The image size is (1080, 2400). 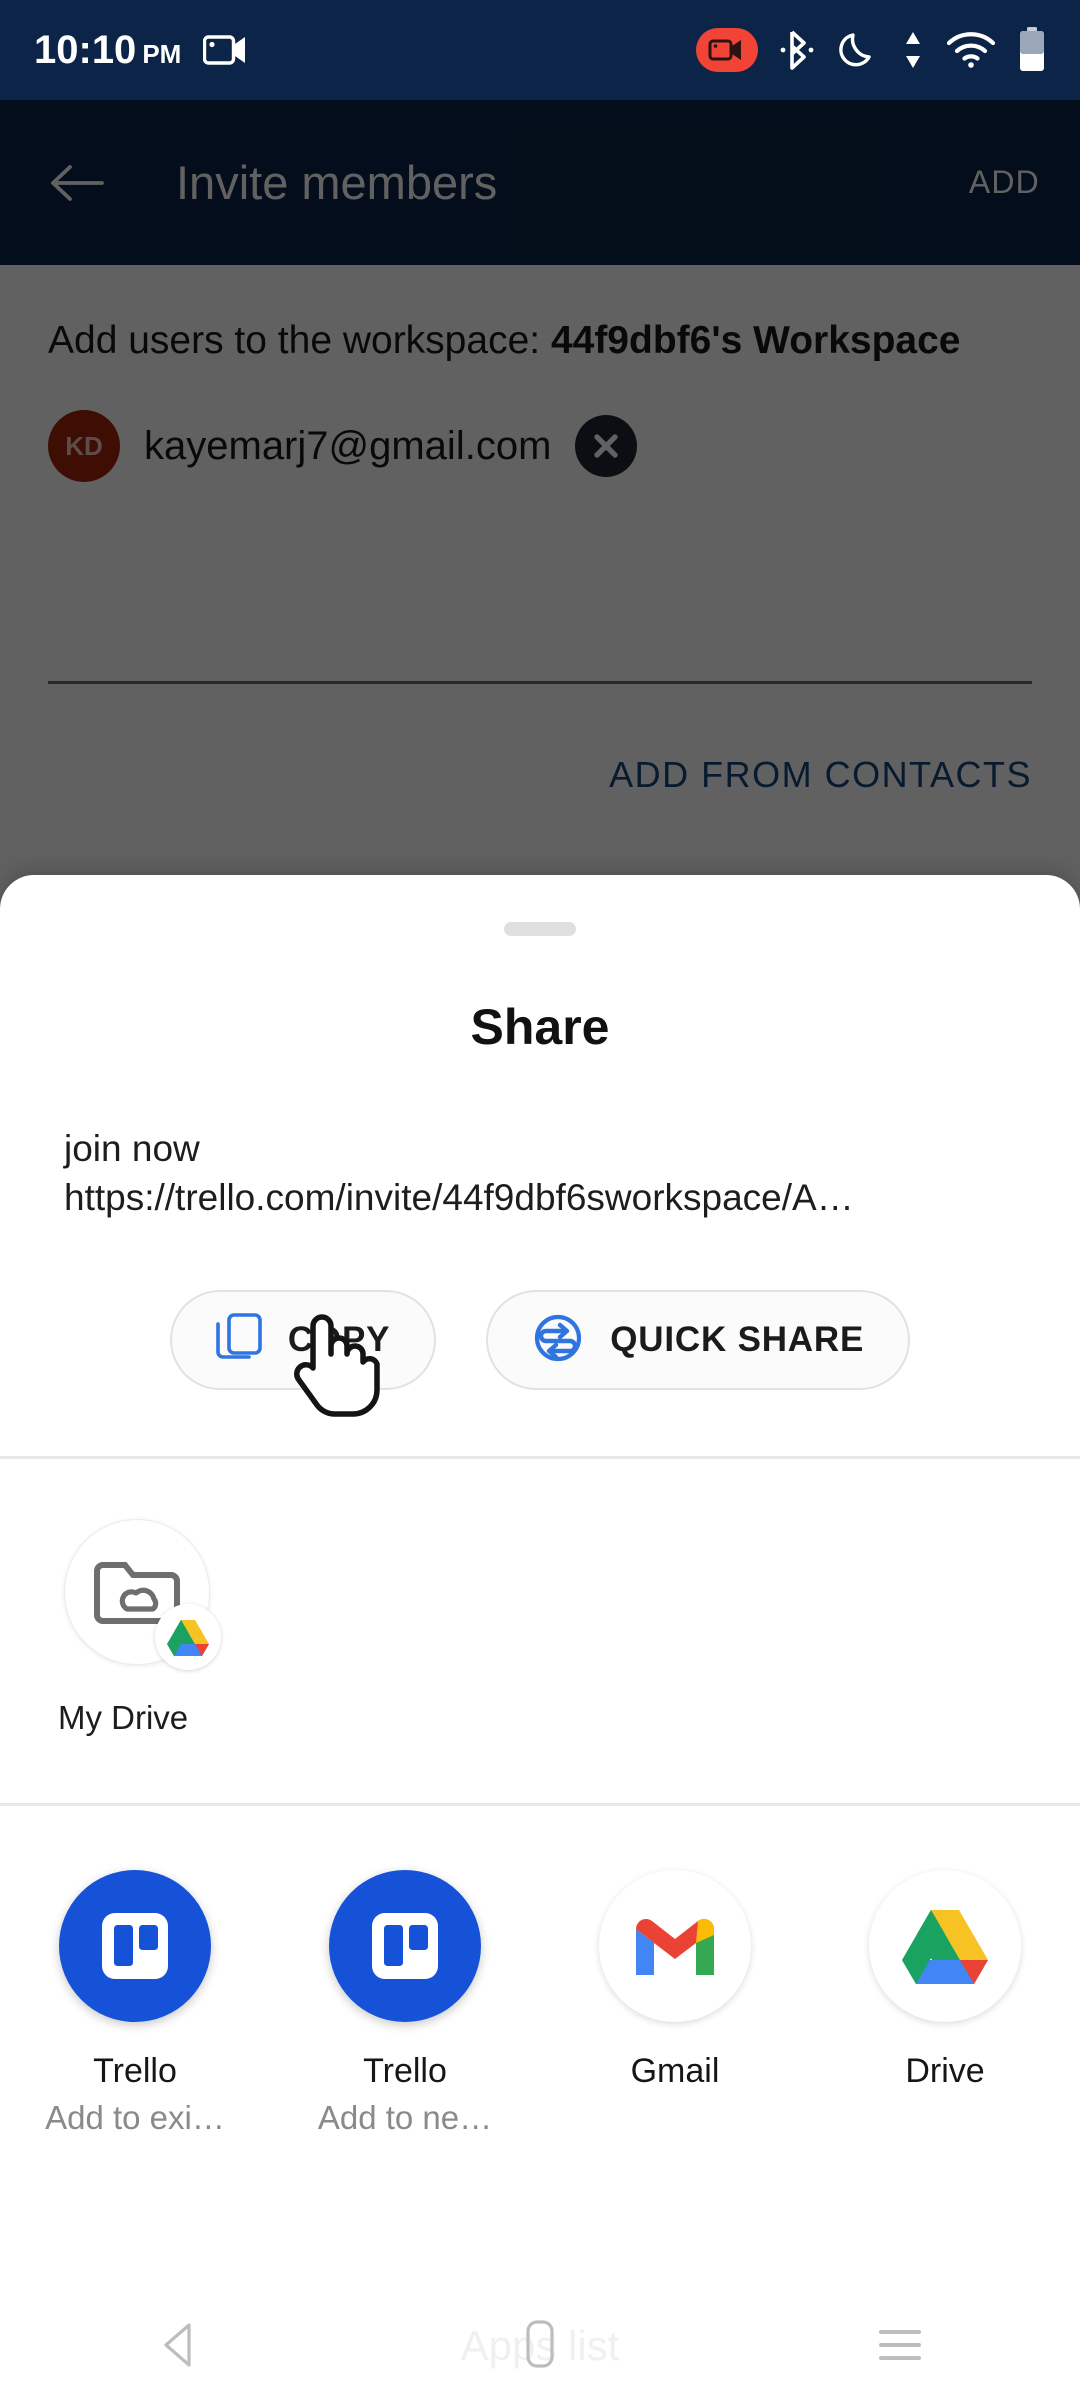 What do you see at coordinates (945, 2071) in the screenshot?
I see `app-name: Drive` at bounding box center [945, 2071].